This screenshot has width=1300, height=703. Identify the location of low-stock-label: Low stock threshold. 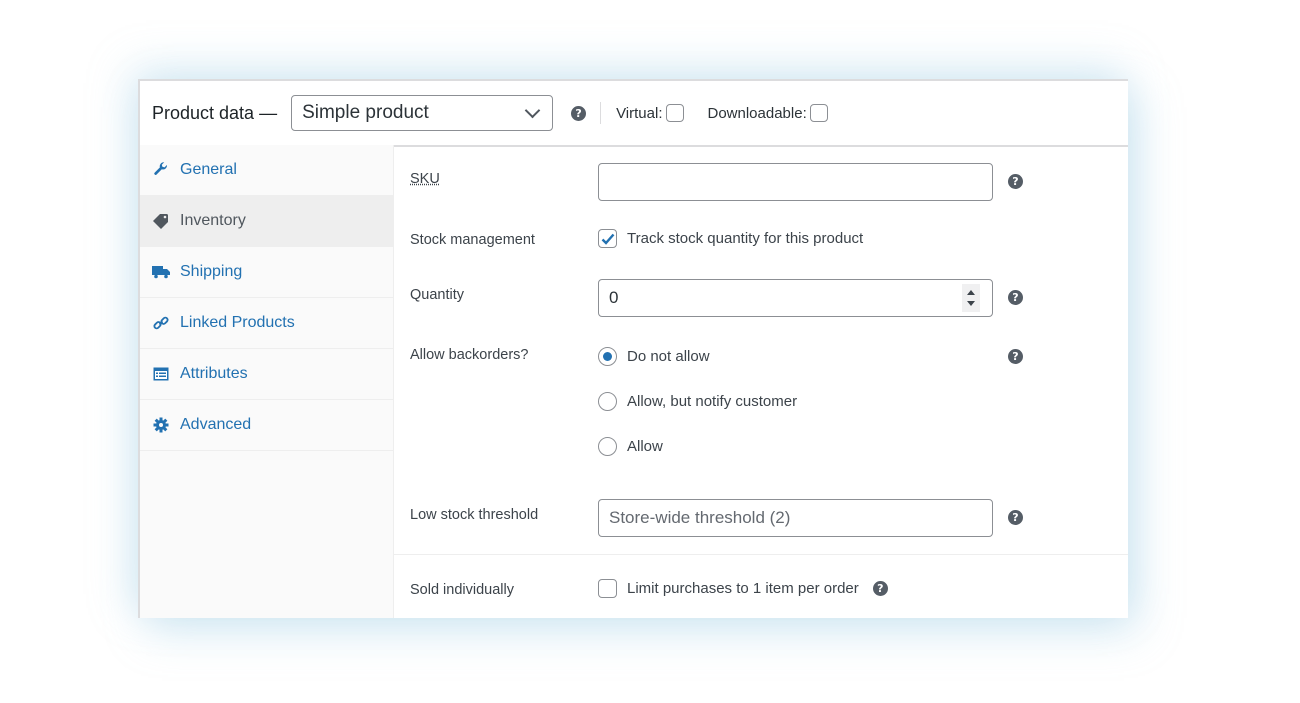
(474, 515).